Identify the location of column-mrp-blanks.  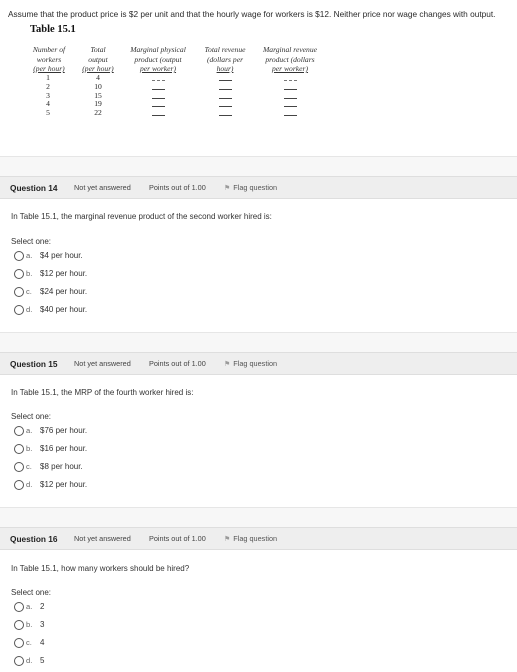
(290, 96).